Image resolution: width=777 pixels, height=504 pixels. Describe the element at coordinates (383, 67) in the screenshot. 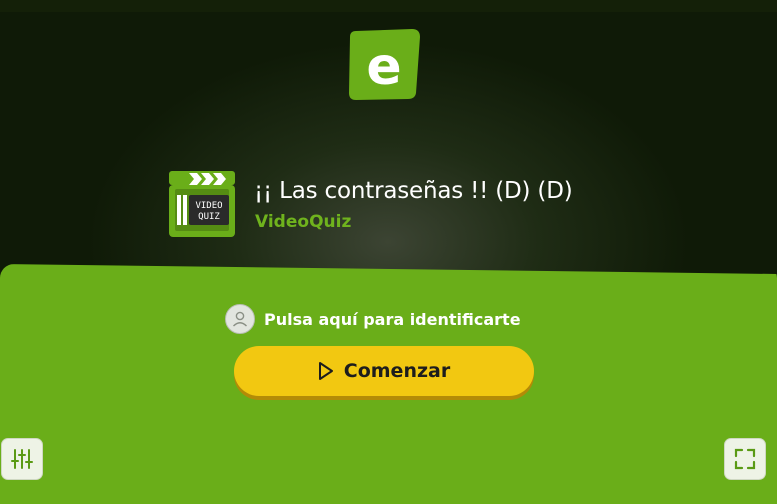

I see `logo-letter: e` at that location.